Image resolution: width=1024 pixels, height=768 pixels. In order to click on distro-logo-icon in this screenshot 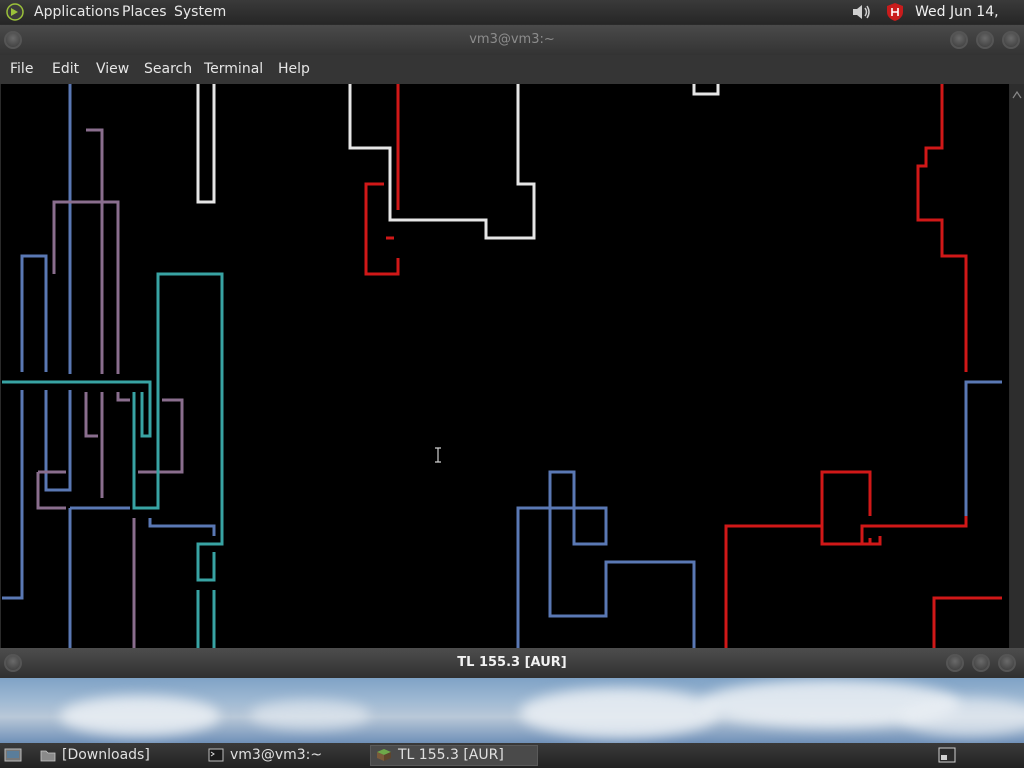, I will do `click(15, 12)`.